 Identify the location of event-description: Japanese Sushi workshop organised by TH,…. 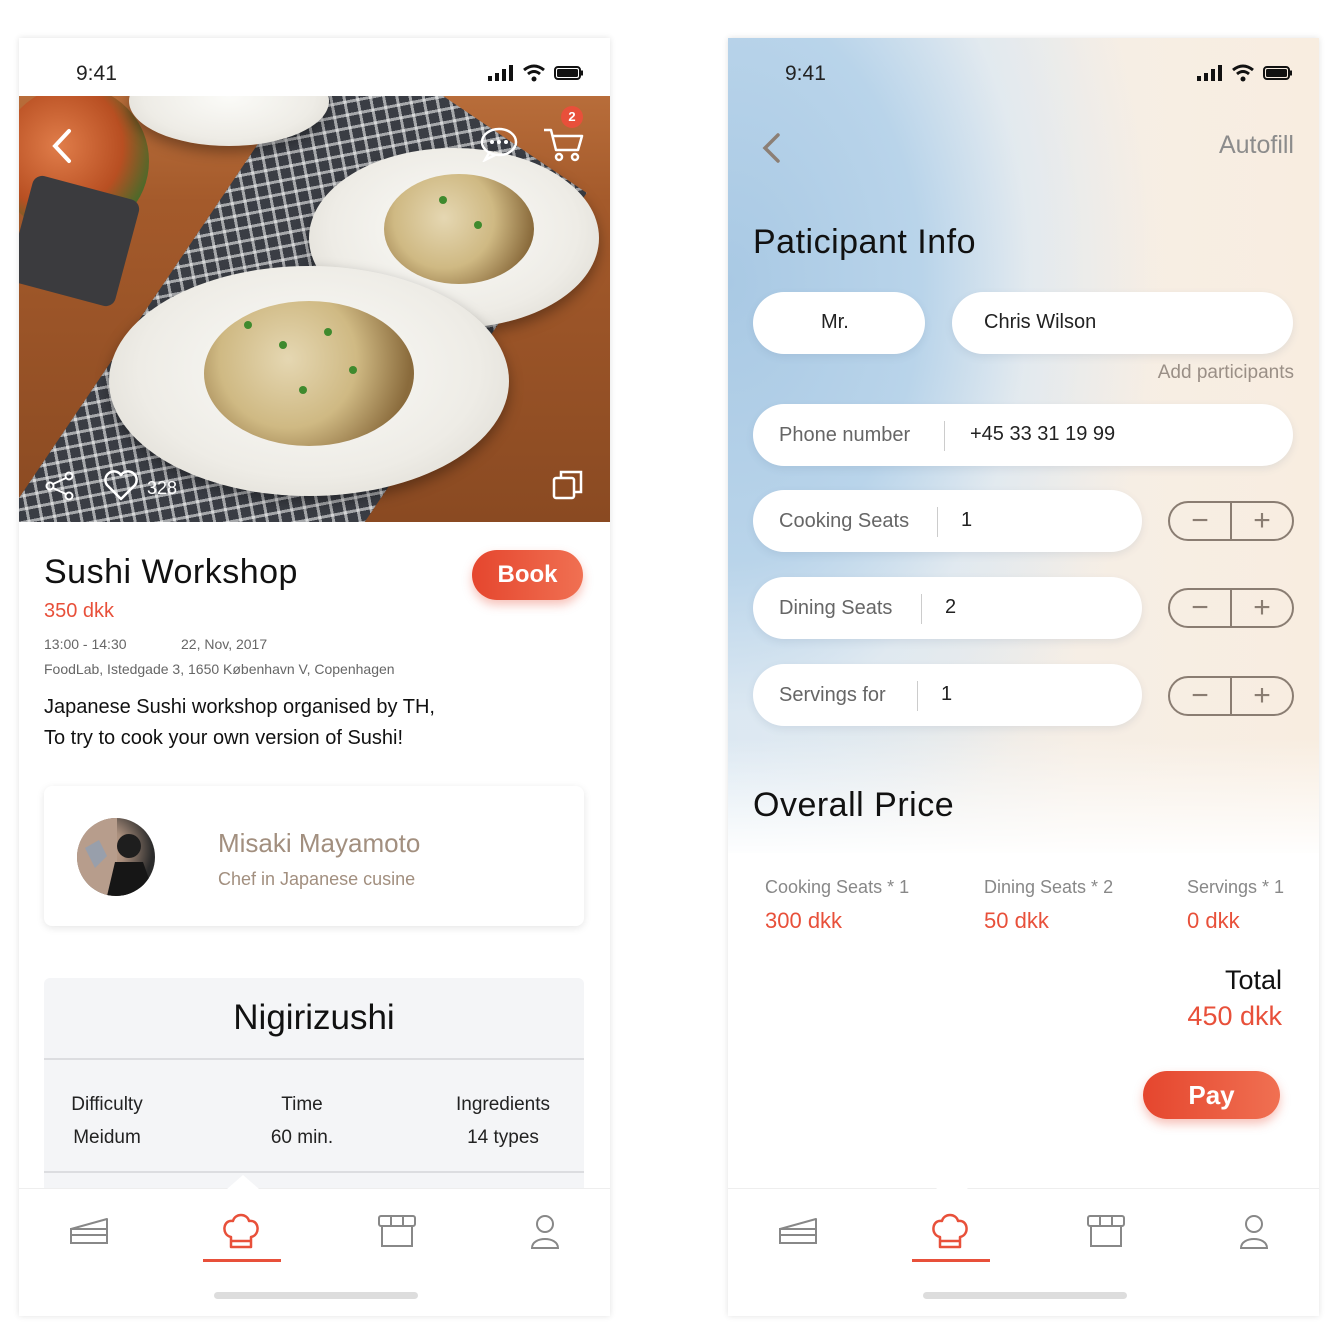
(239, 723).